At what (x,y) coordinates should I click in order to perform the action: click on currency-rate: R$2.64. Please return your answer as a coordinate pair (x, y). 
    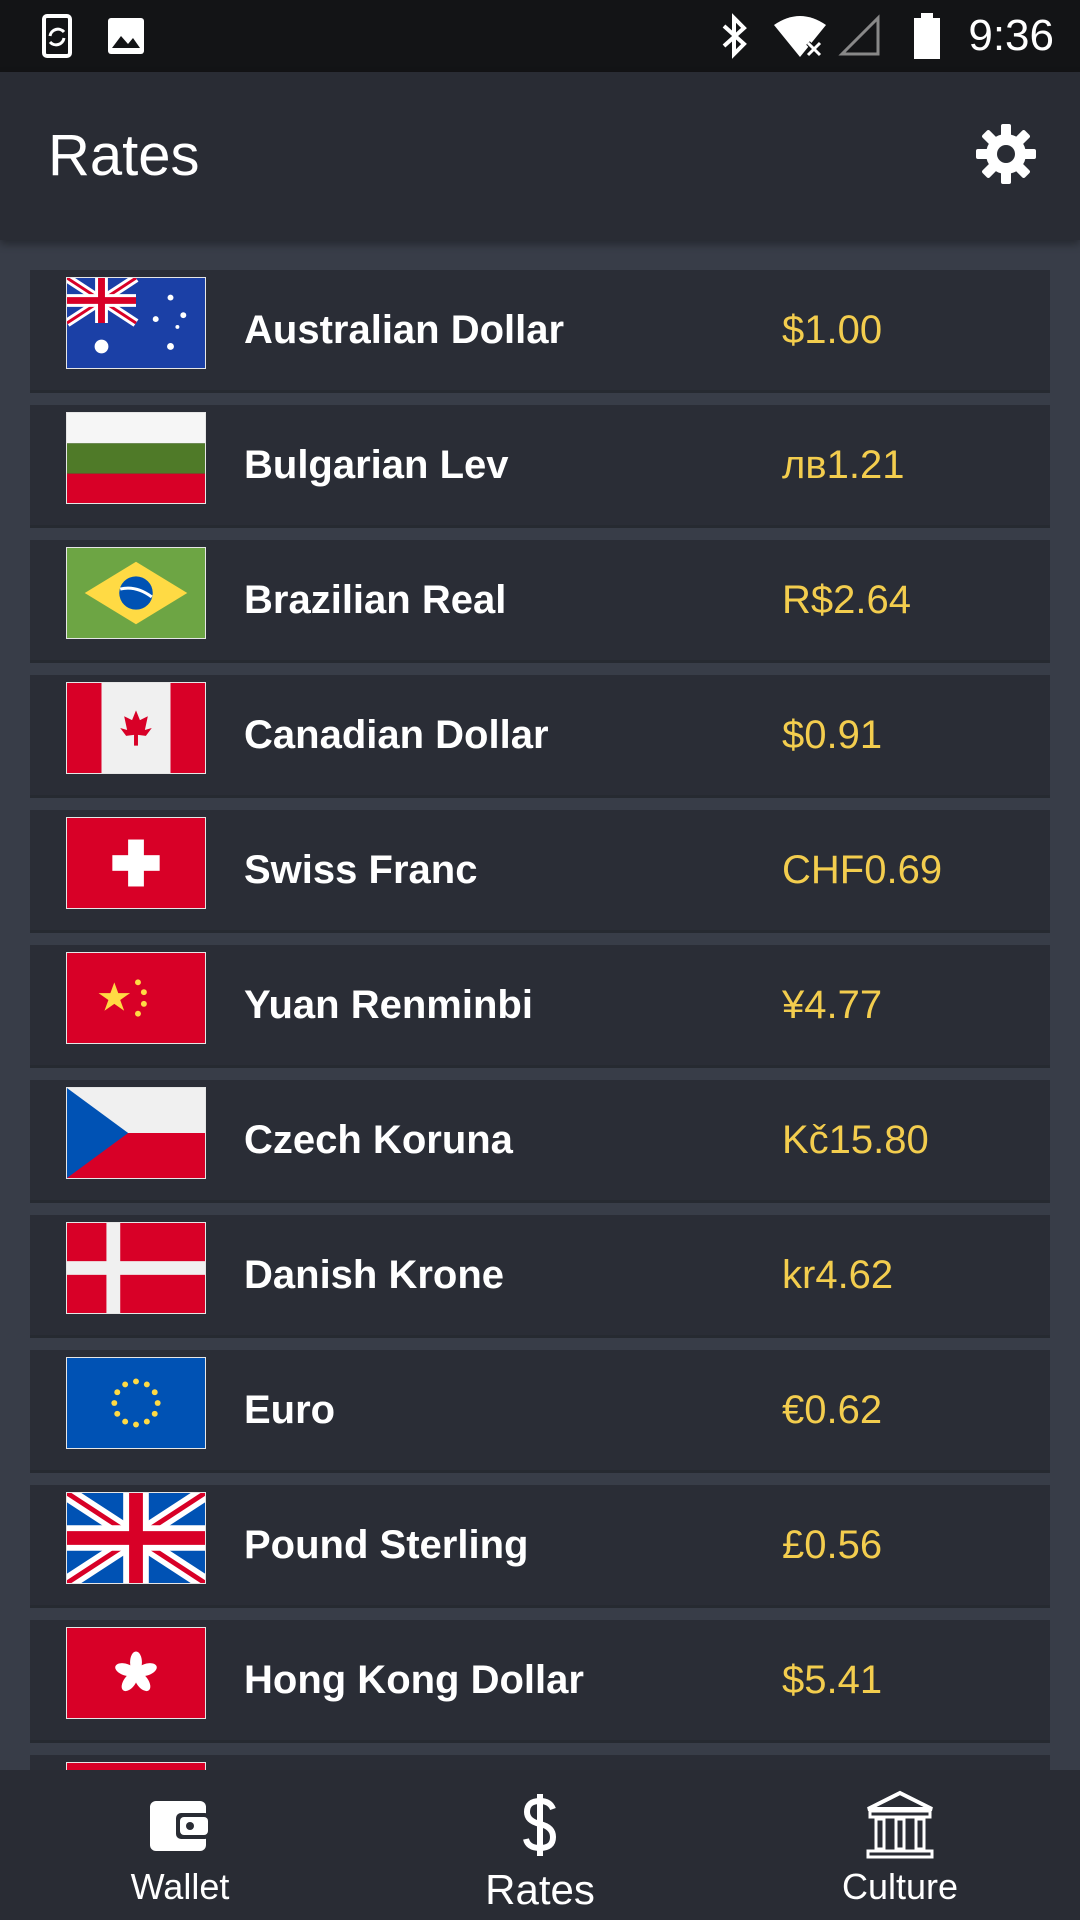
    Looking at the image, I should click on (846, 600).